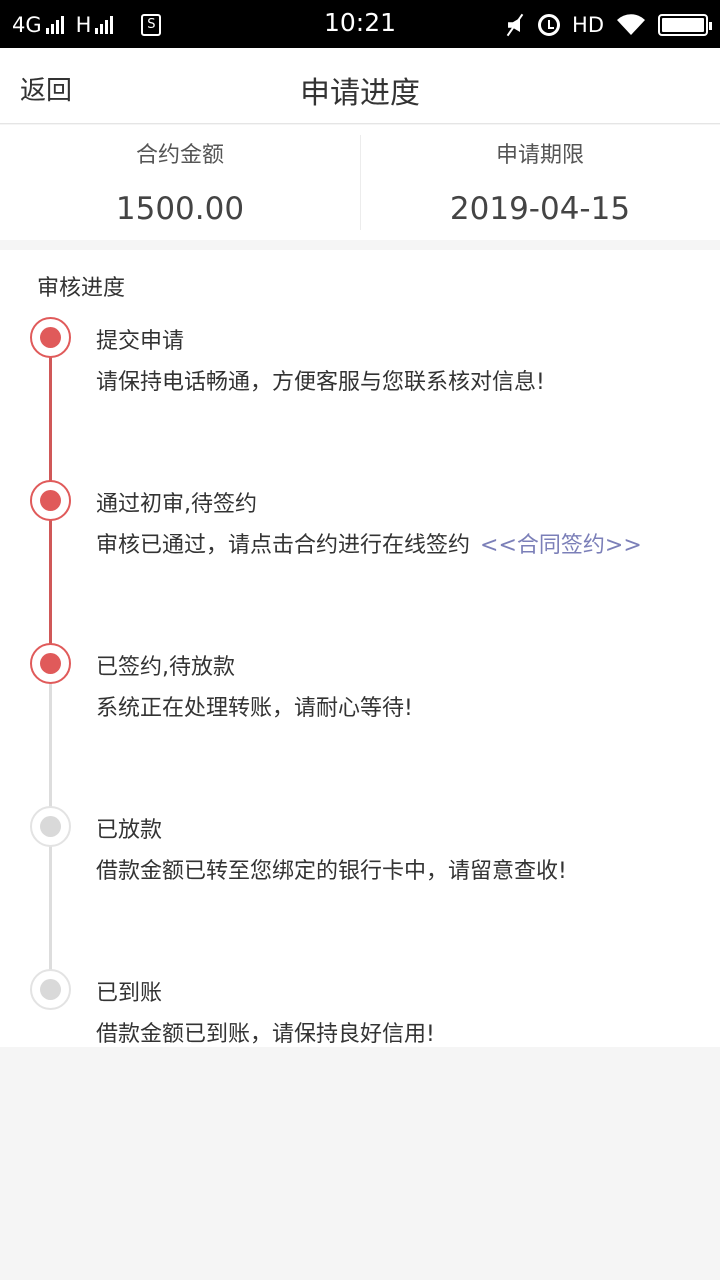 The height and width of the screenshot is (1280, 720). What do you see at coordinates (588, 25) in the screenshot?
I see `hd-label: HD` at bounding box center [588, 25].